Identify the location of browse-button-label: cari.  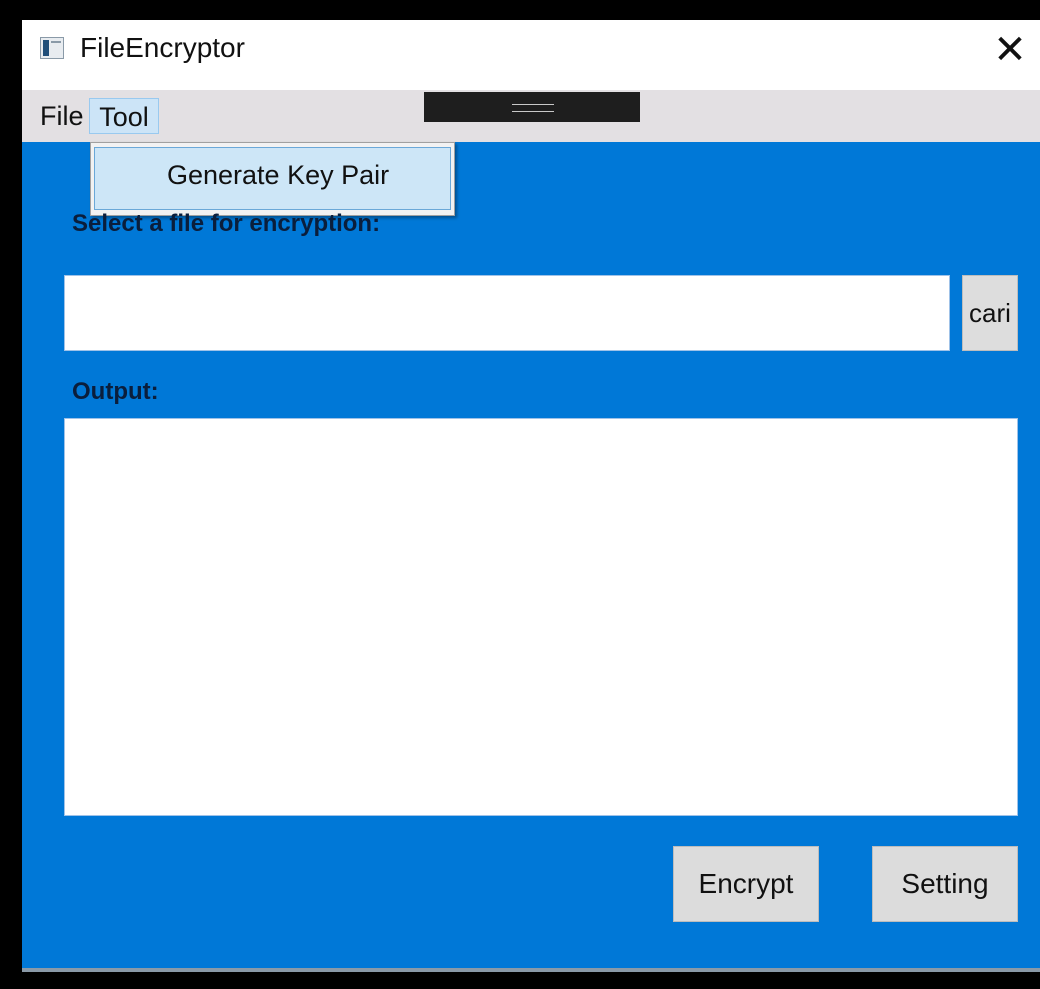
(990, 312).